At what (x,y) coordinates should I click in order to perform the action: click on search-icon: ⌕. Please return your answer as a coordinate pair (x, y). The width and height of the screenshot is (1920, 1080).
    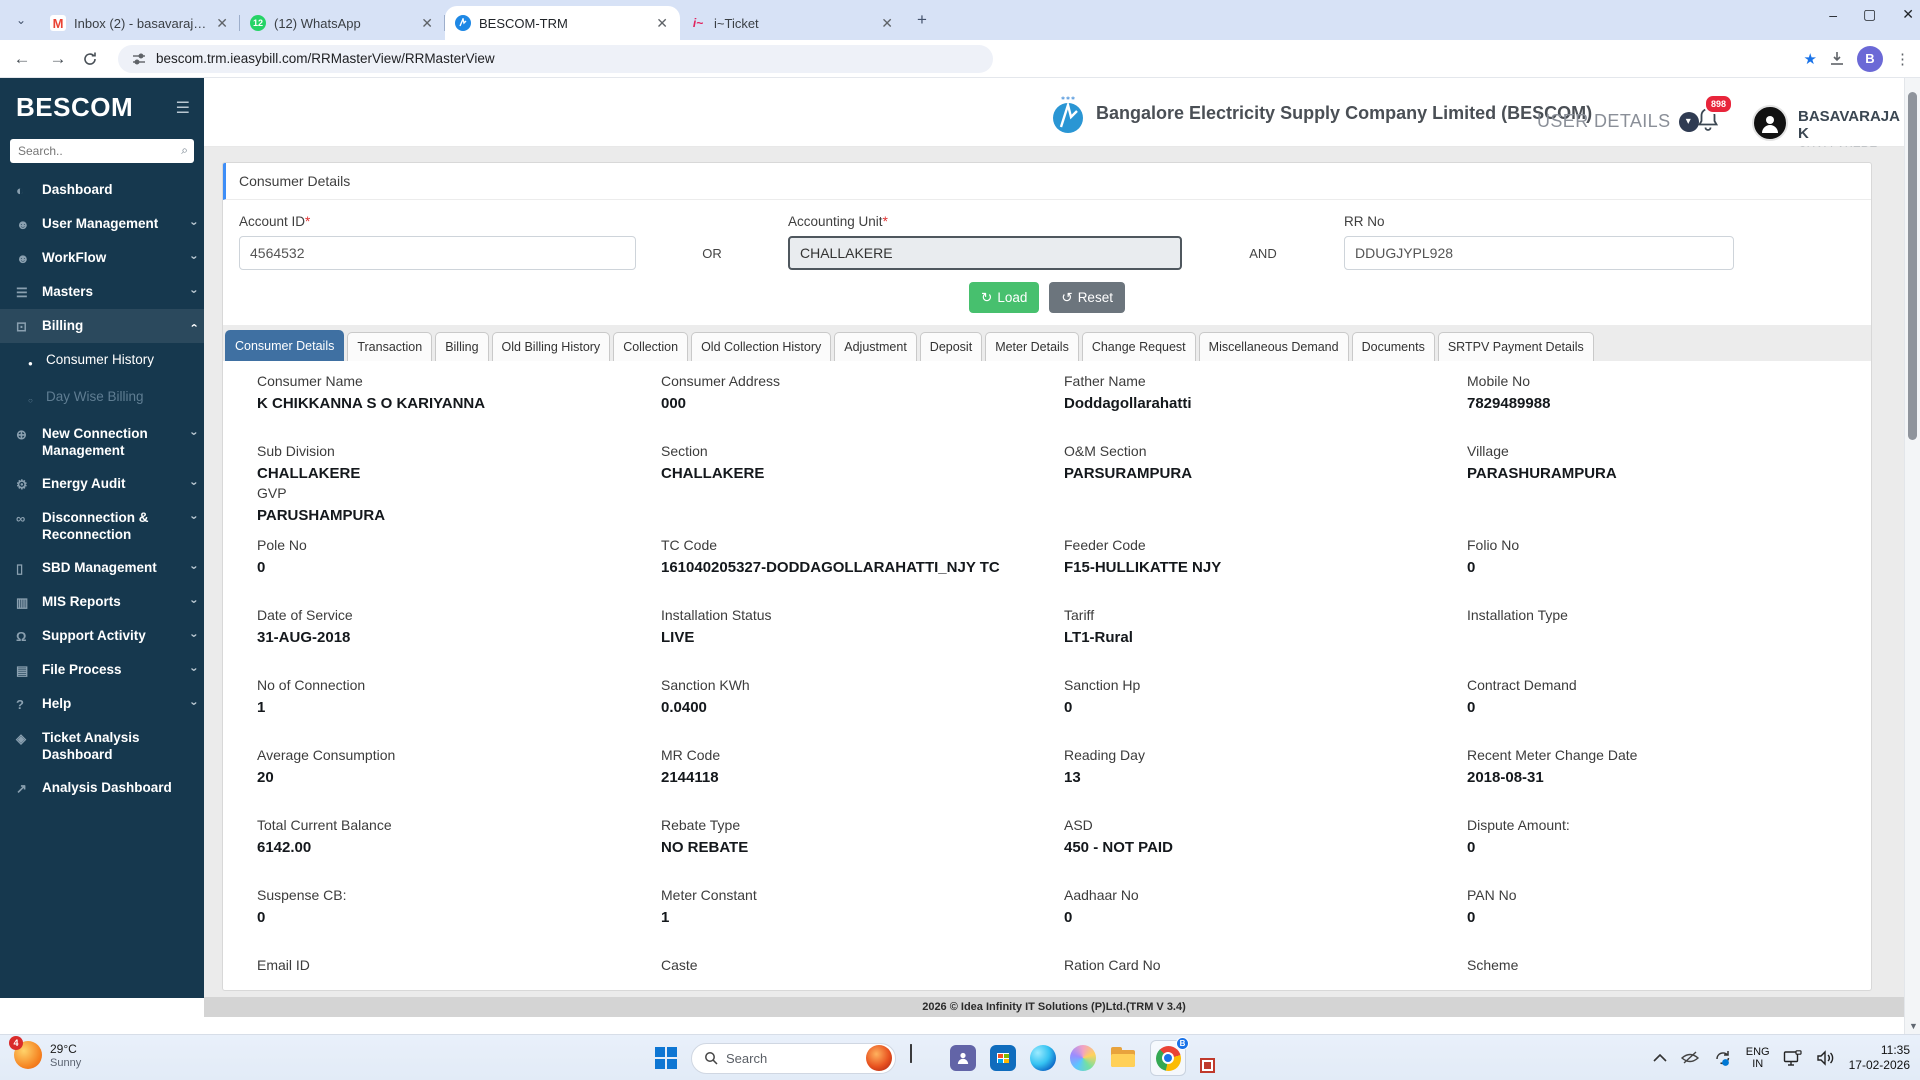
    Looking at the image, I should click on (184, 150).